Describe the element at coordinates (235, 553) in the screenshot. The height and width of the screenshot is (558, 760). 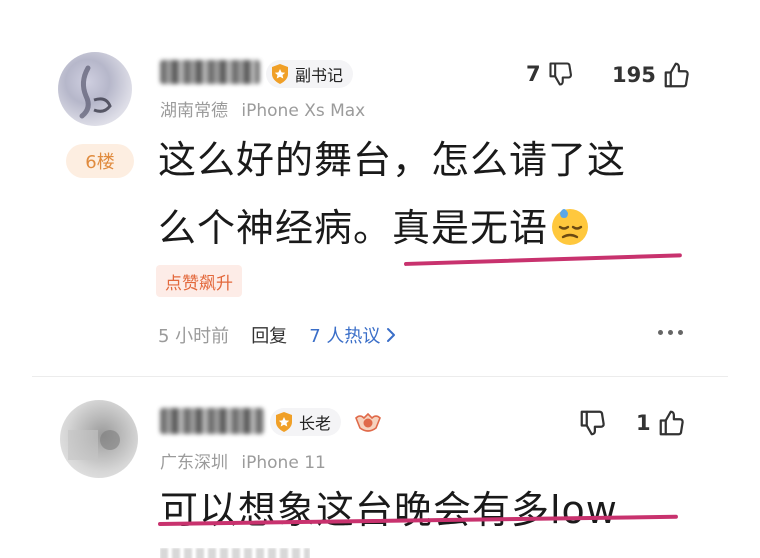
I see `cropped-content` at that location.